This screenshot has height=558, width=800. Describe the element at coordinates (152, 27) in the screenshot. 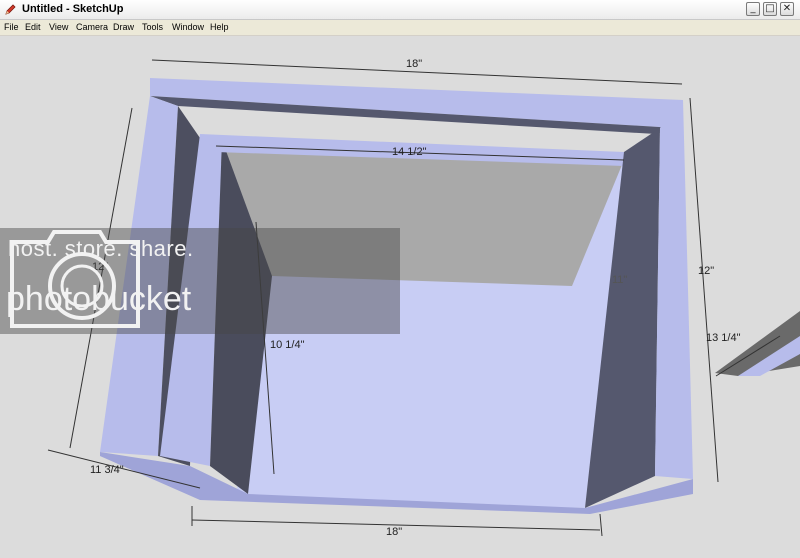

I see `menu-tools: Tools` at that location.